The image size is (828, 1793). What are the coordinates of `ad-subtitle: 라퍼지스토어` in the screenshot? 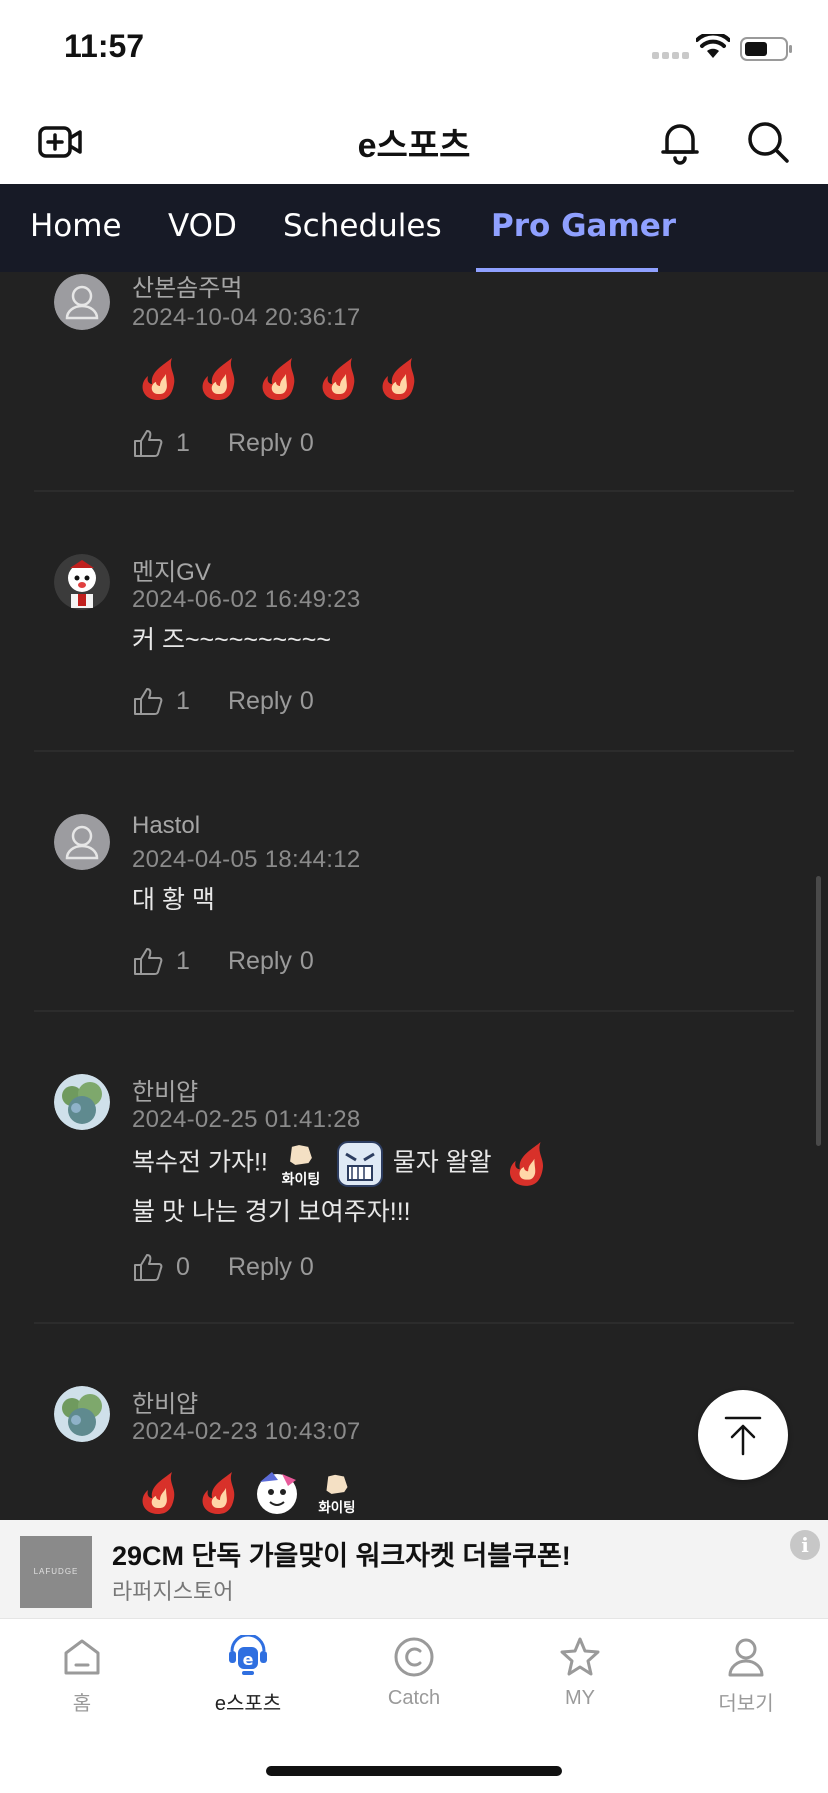 It's located at (173, 1591).